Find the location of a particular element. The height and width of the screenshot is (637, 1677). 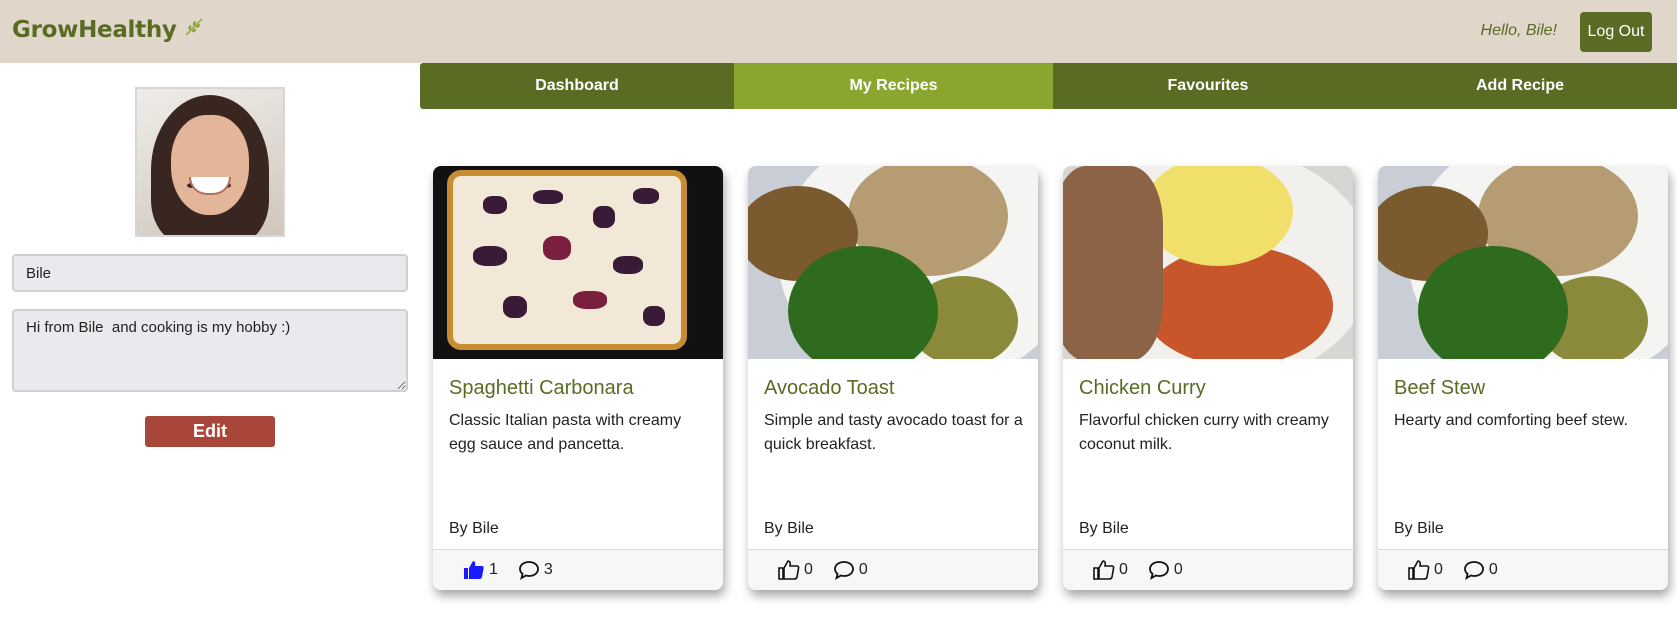

tab-my-recipes: My Recipes is located at coordinates (893, 86).